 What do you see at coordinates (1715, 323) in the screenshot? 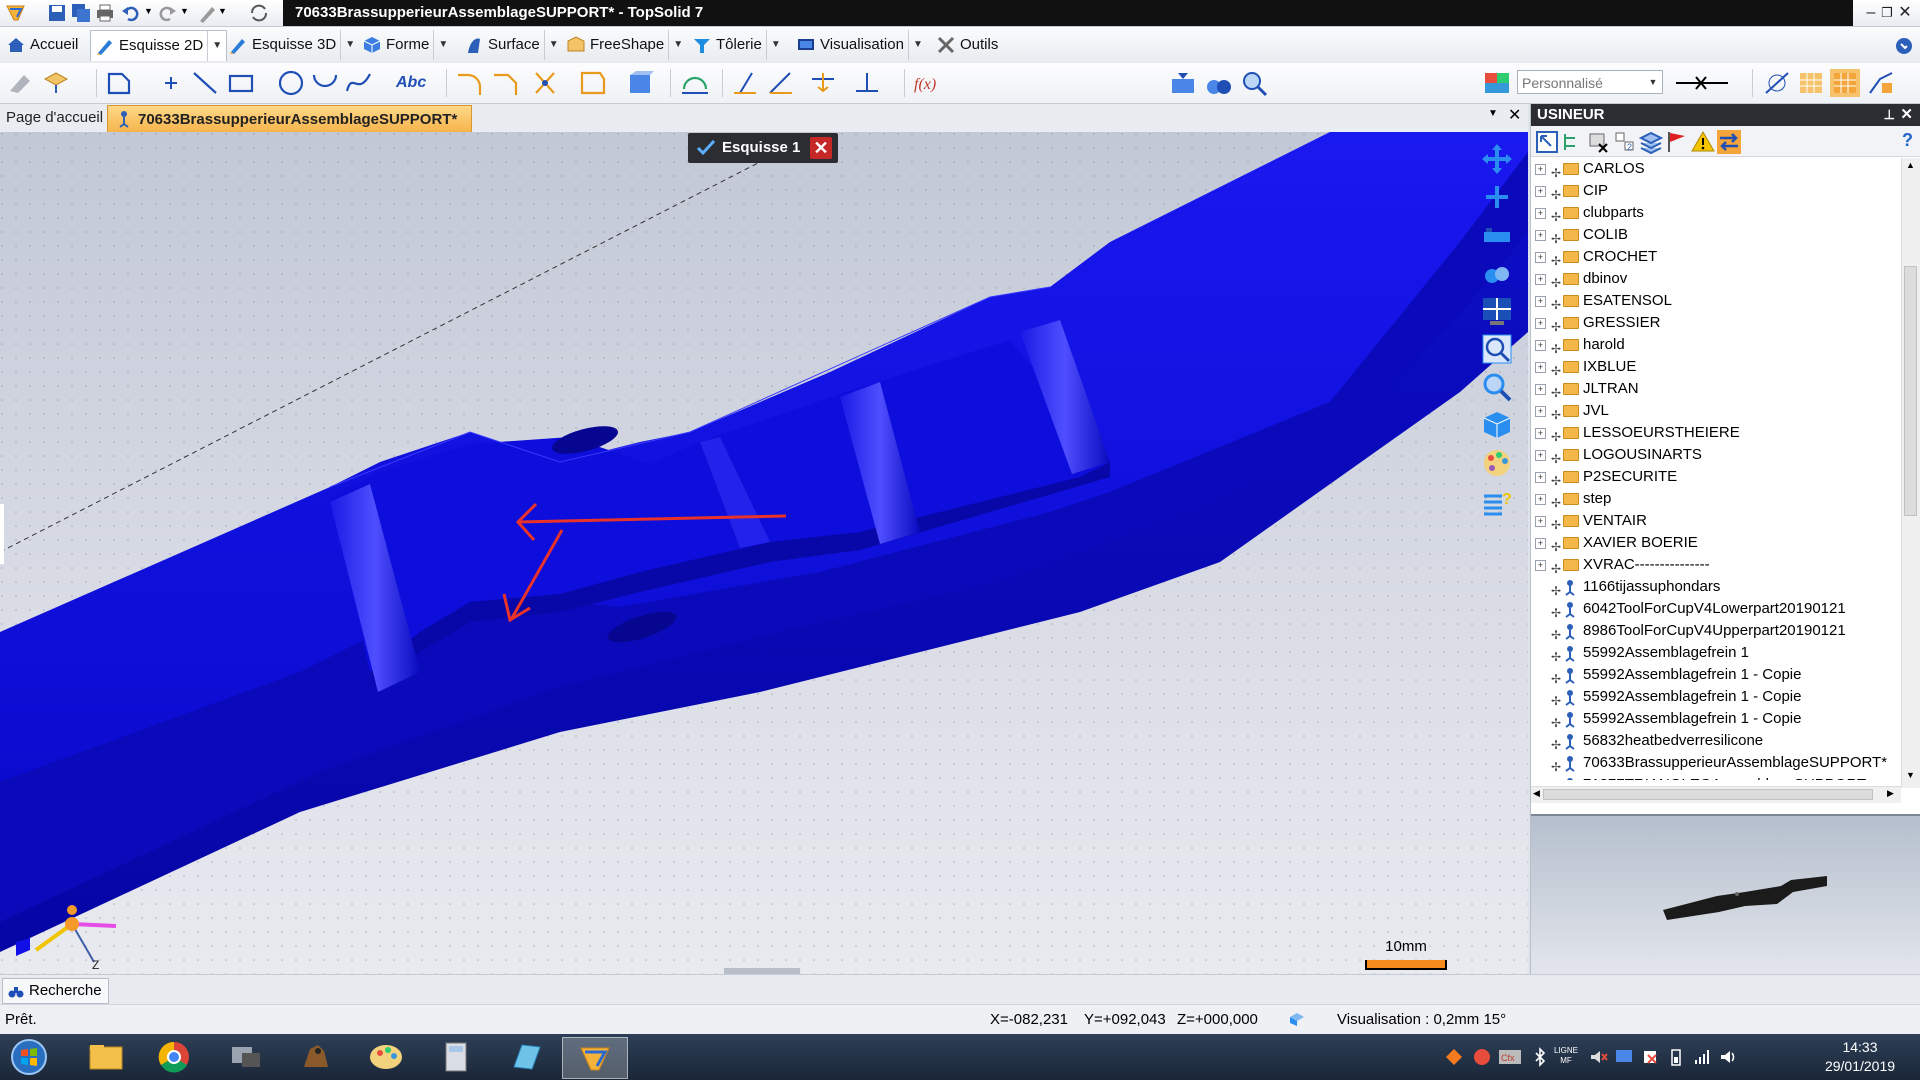
I see `tree-folder-item: + ✢ GRESSIER` at bounding box center [1715, 323].